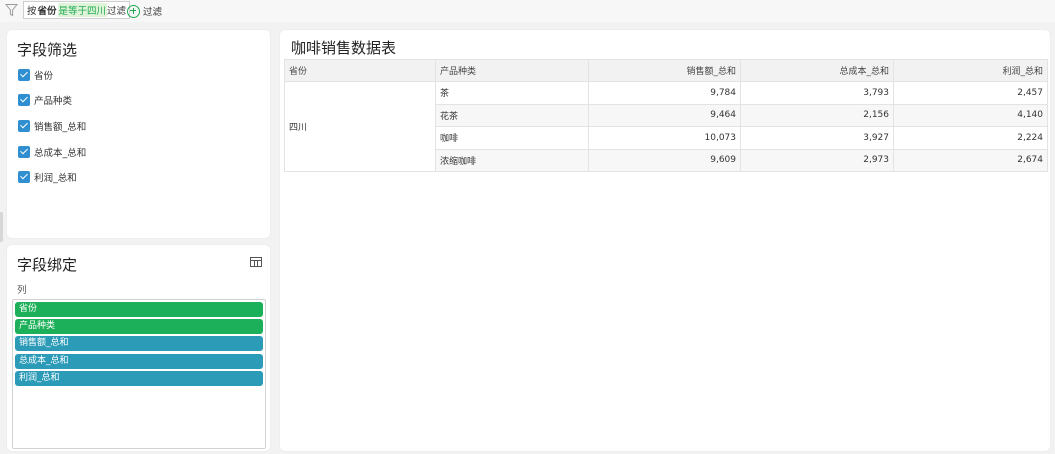  I want to click on field-checkbox-product-type: 产品种类, so click(52, 100).